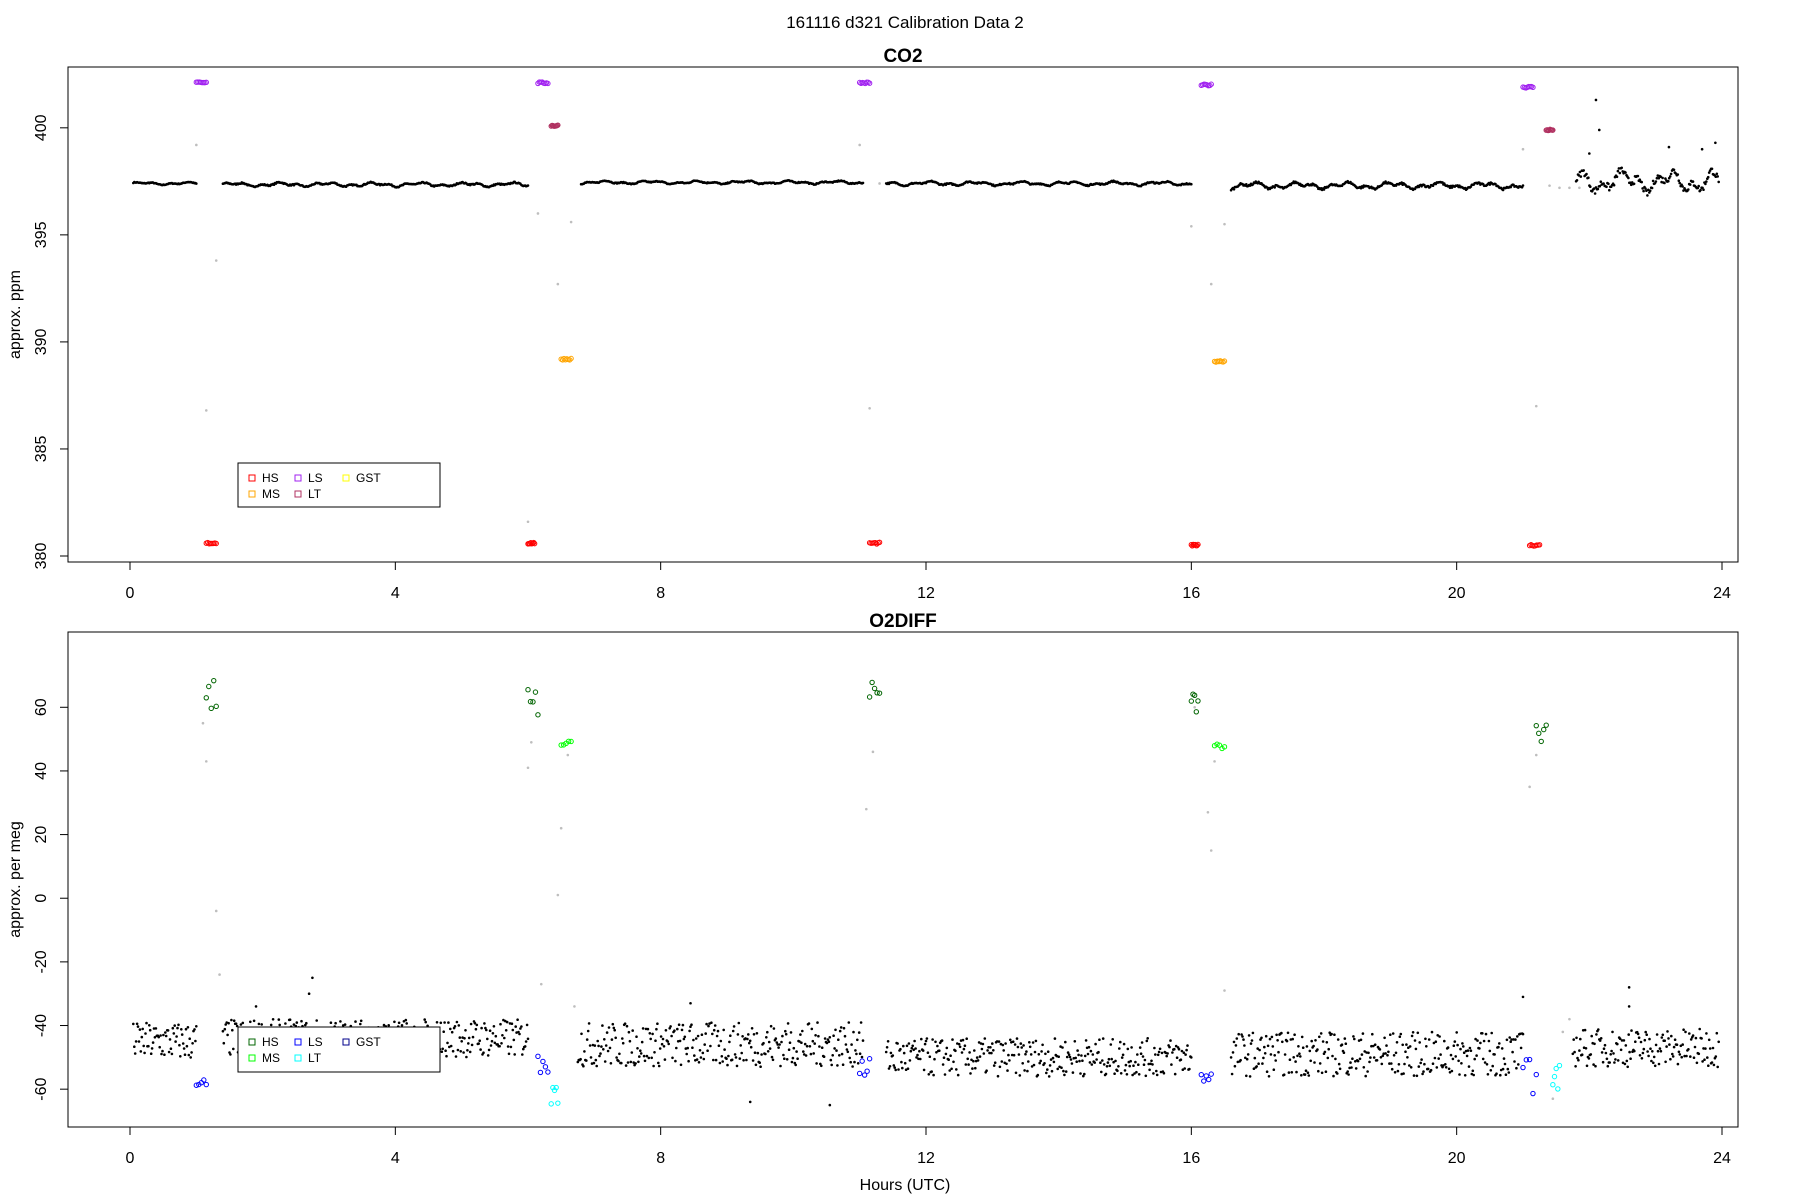 The image size is (1800, 1200). Describe the element at coordinates (41, 127) in the screenshot. I see `y-tick-label: 400` at that location.